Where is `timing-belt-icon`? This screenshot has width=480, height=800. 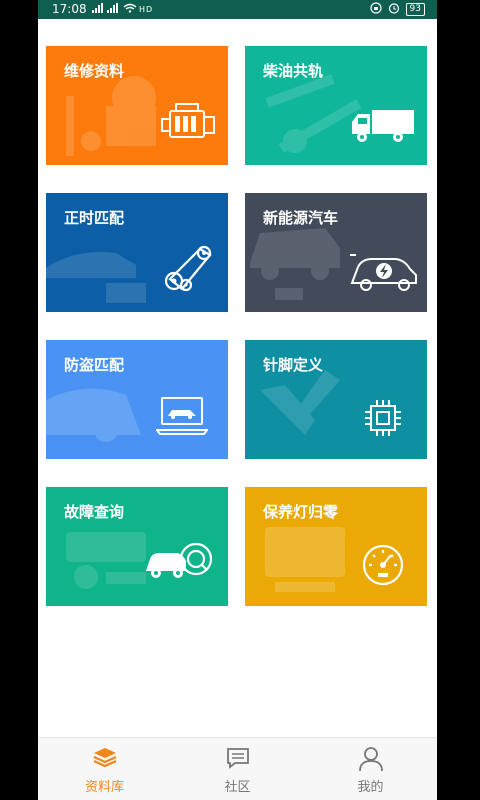 timing-belt-icon is located at coordinates (188, 268).